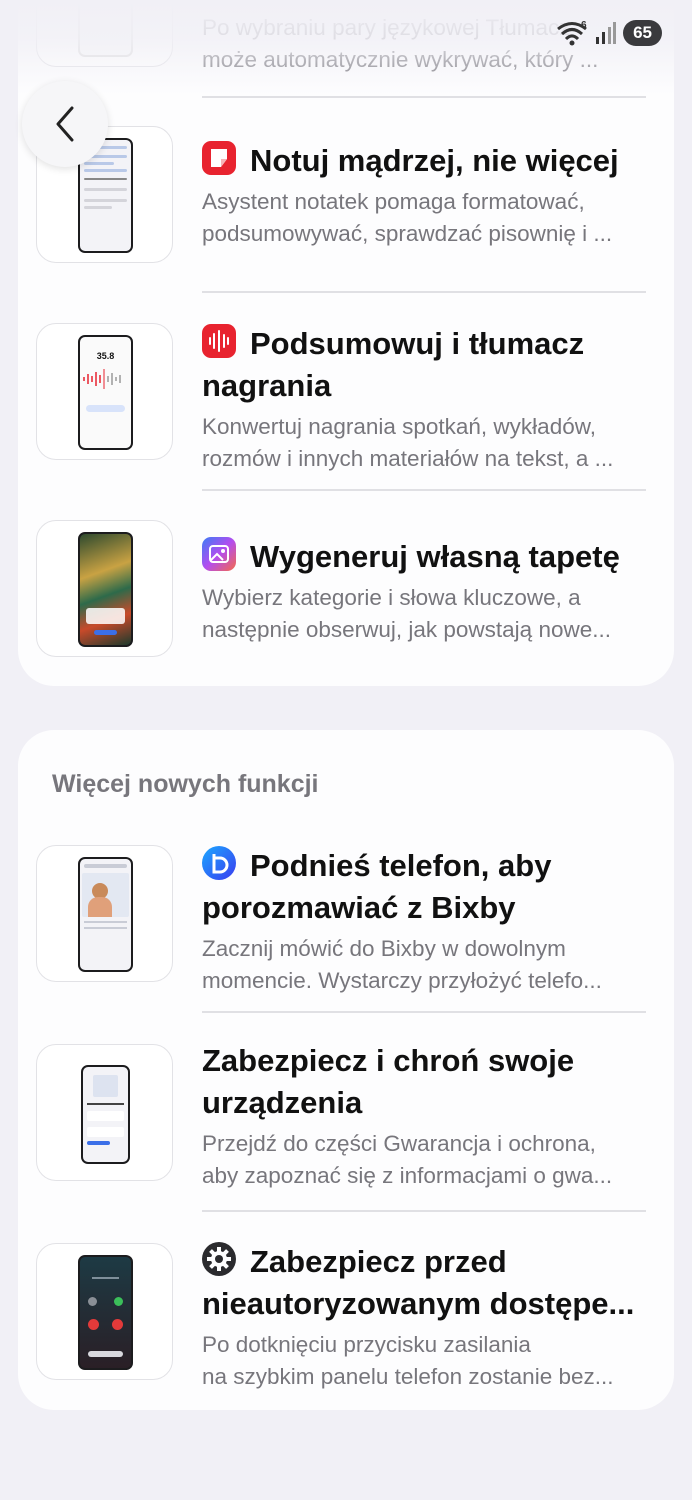 The image size is (692, 1500). What do you see at coordinates (219, 158) in the screenshot?
I see `notes-icon` at bounding box center [219, 158].